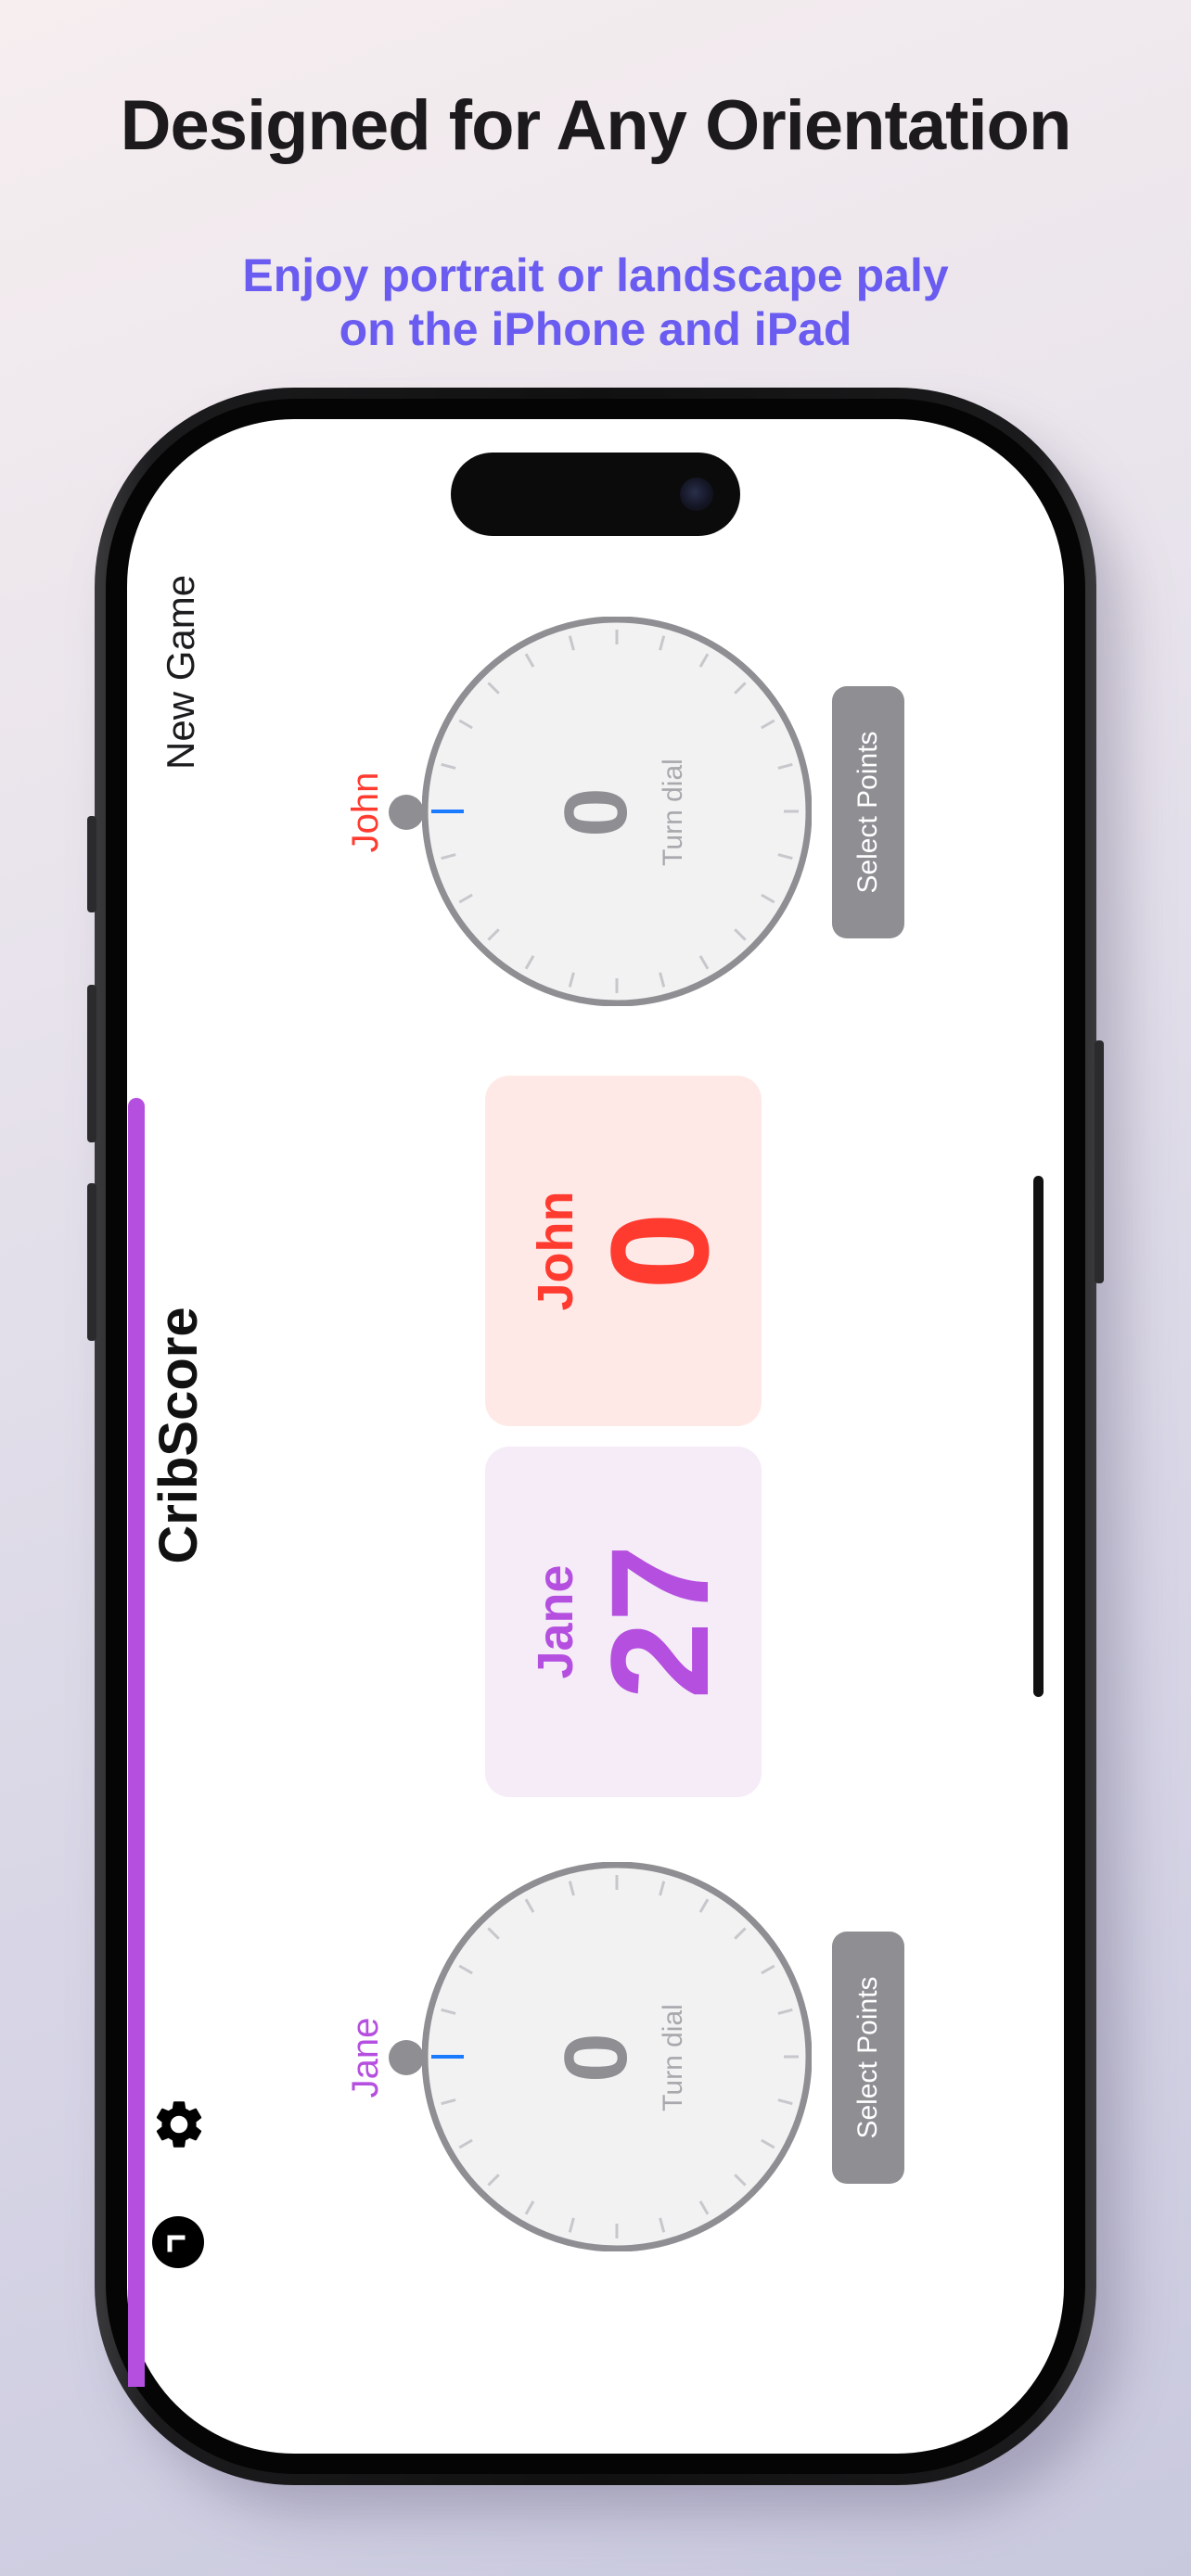  I want to click on volume-down-button, so click(92, 1262).